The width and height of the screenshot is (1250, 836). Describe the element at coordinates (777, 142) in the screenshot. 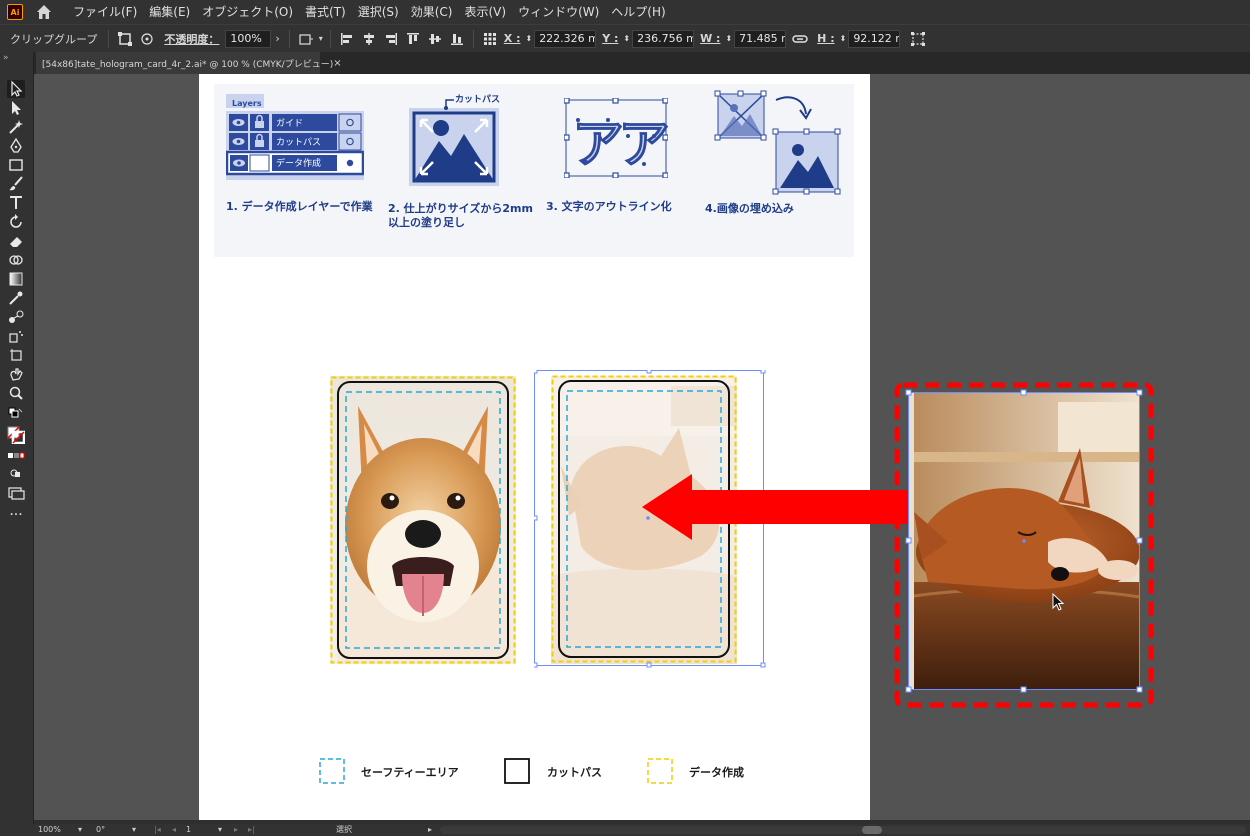

I see `embed-image-illustration` at that location.